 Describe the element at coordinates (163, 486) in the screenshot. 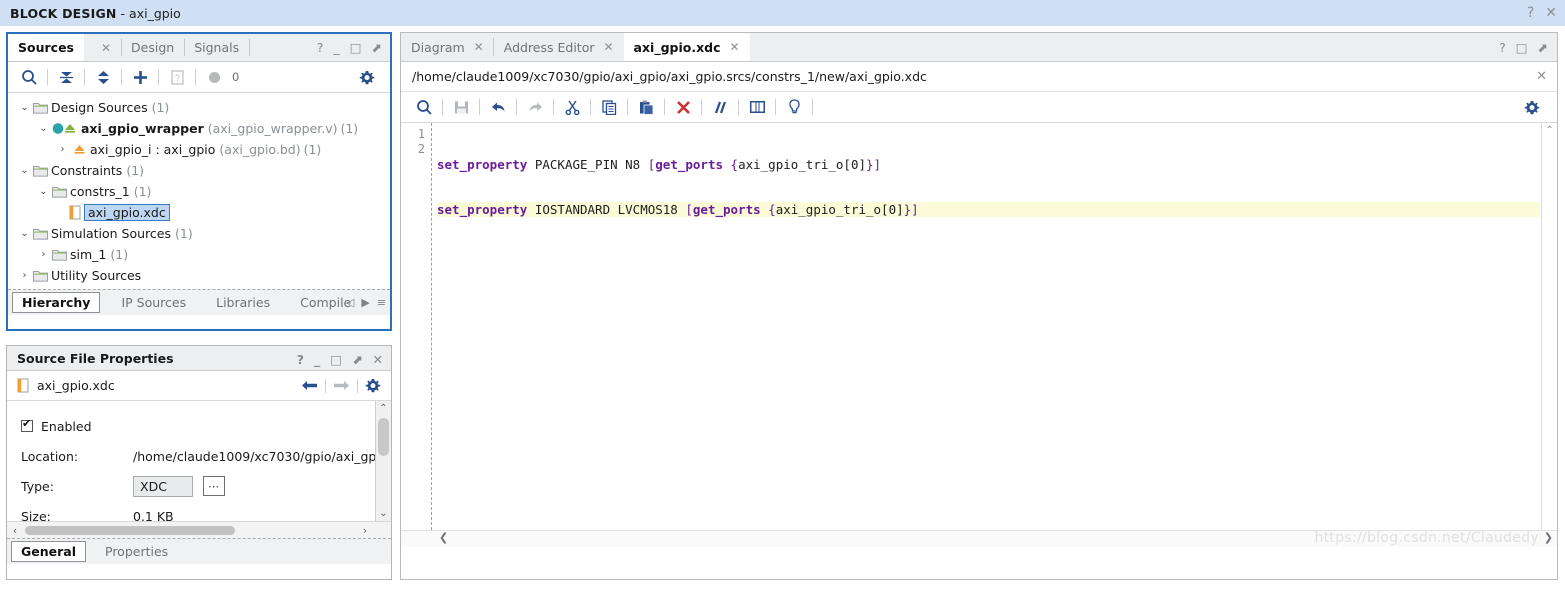

I see `type-field: XDC` at that location.